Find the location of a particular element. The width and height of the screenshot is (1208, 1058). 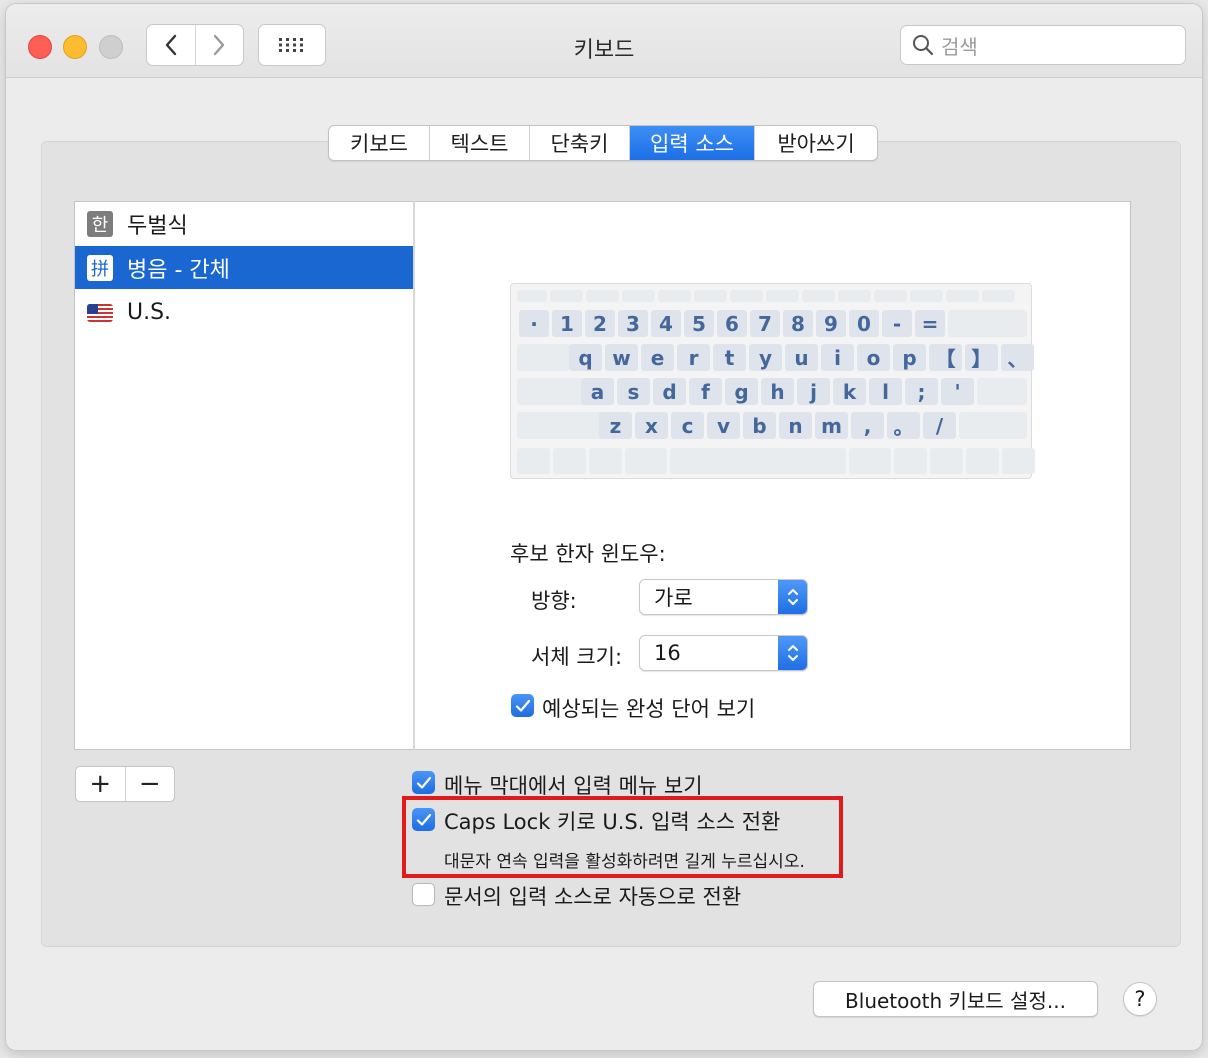

show-all-button is located at coordinates (292, 45).